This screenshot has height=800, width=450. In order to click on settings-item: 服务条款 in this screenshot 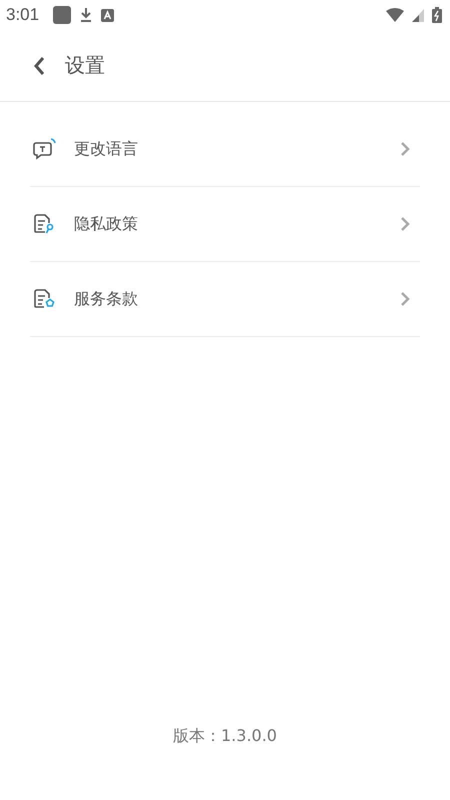, I will do `click(225, 299)`.